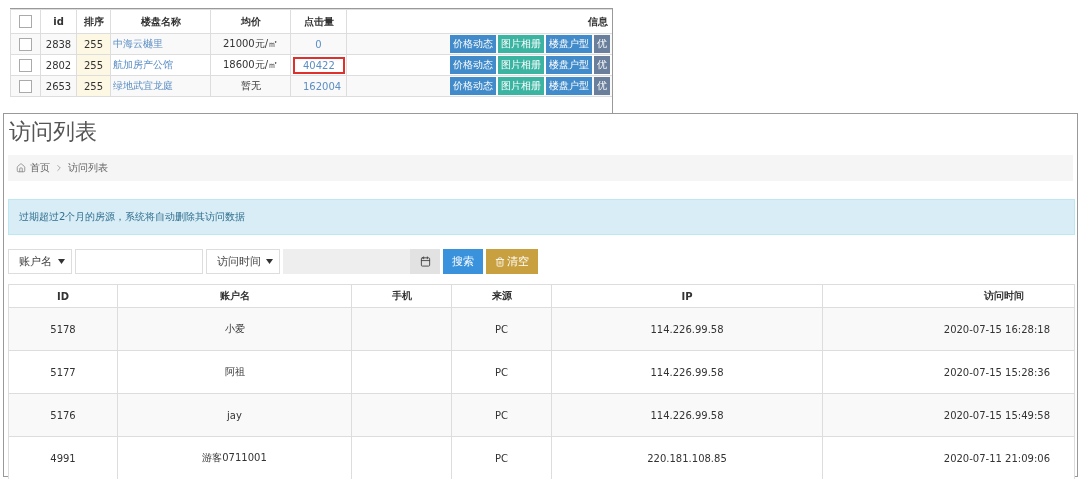 This screenshot has height=479, width=1080. I want to click on table-cell: 5177, so click(63, 372).